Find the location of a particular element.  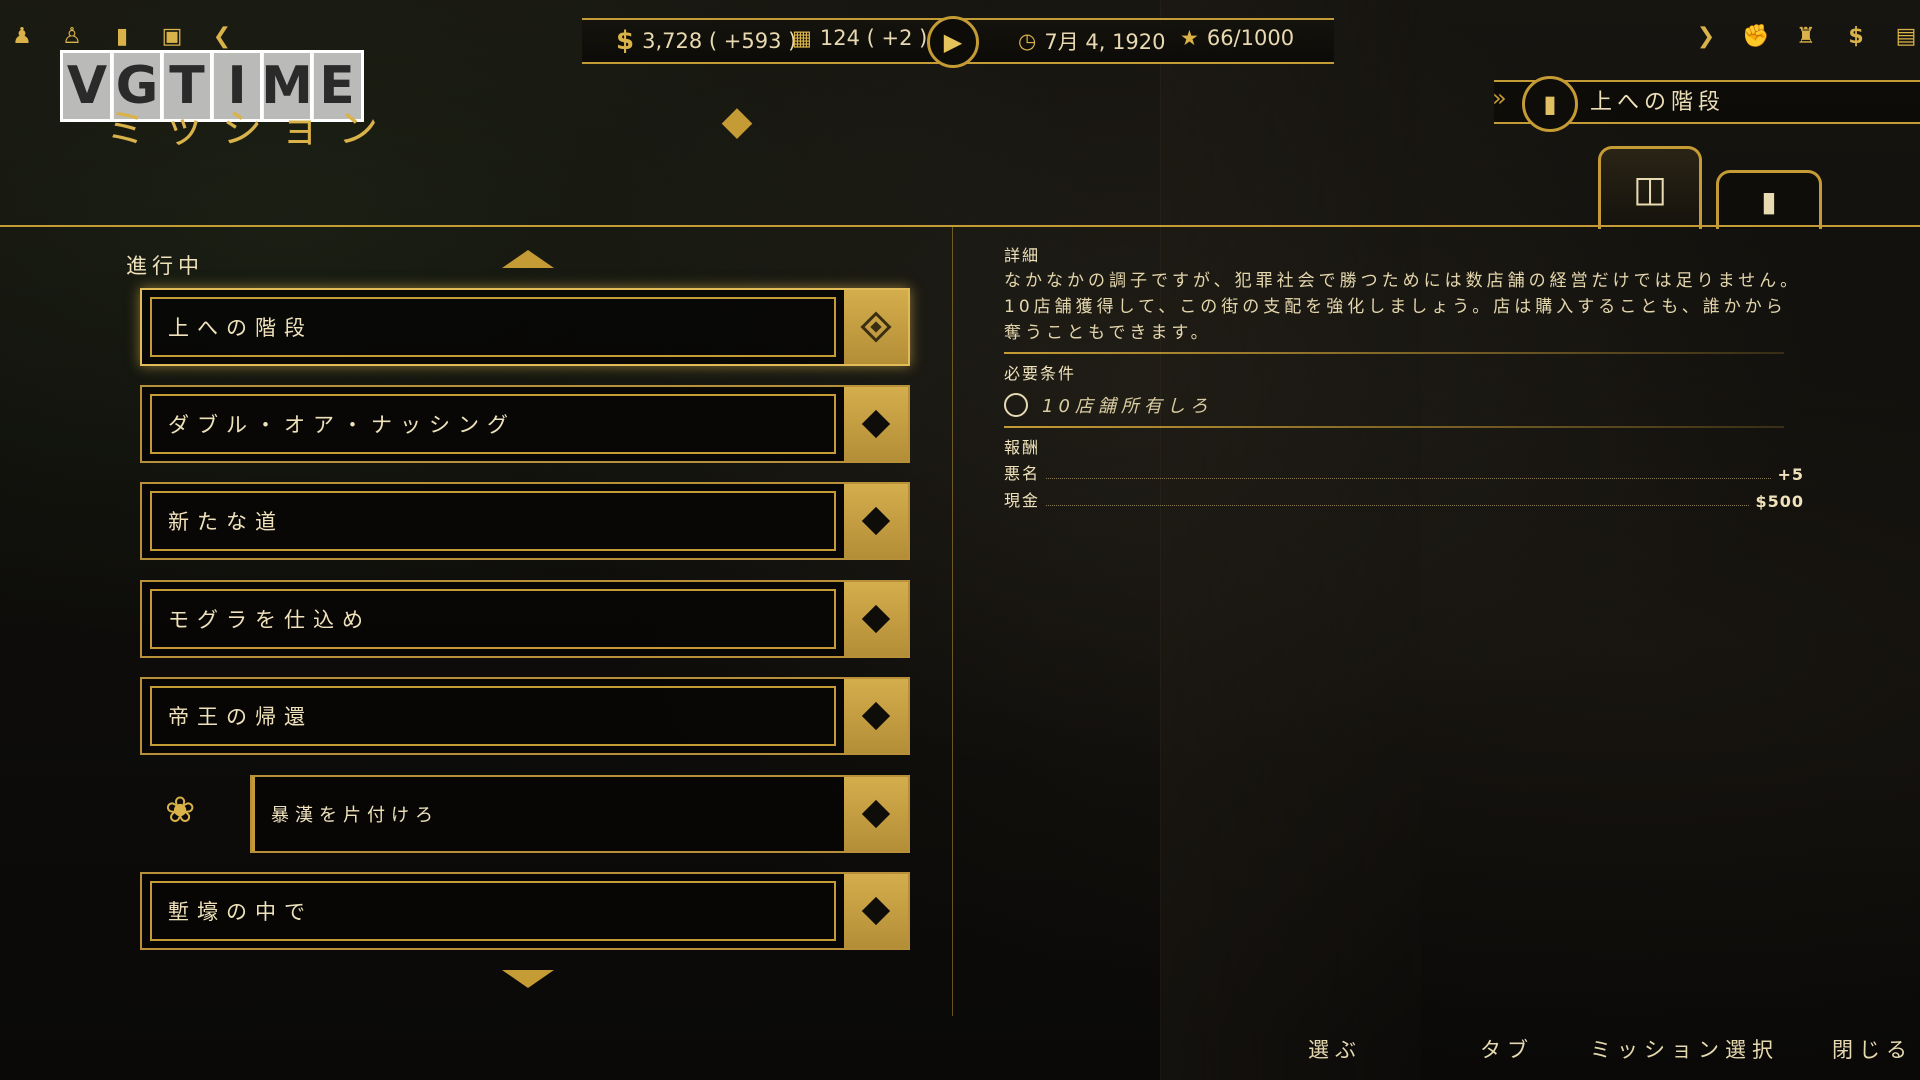

mission-item: ダブル・オア・ナッシング is located at coordinates (525, 424).